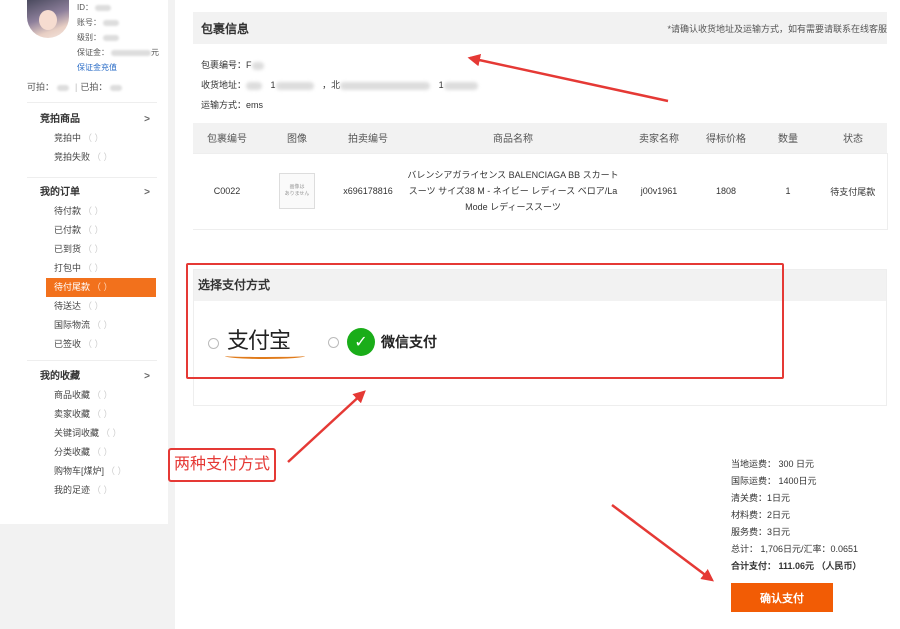 The image size is (900, 629). I want to click on annotation-box, so click(485, 321).